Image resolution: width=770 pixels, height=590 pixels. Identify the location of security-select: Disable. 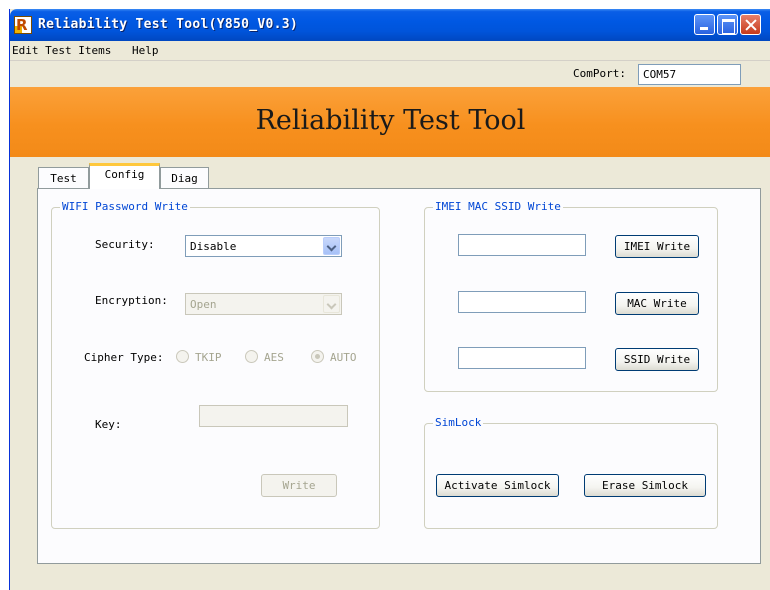
(263, 246).